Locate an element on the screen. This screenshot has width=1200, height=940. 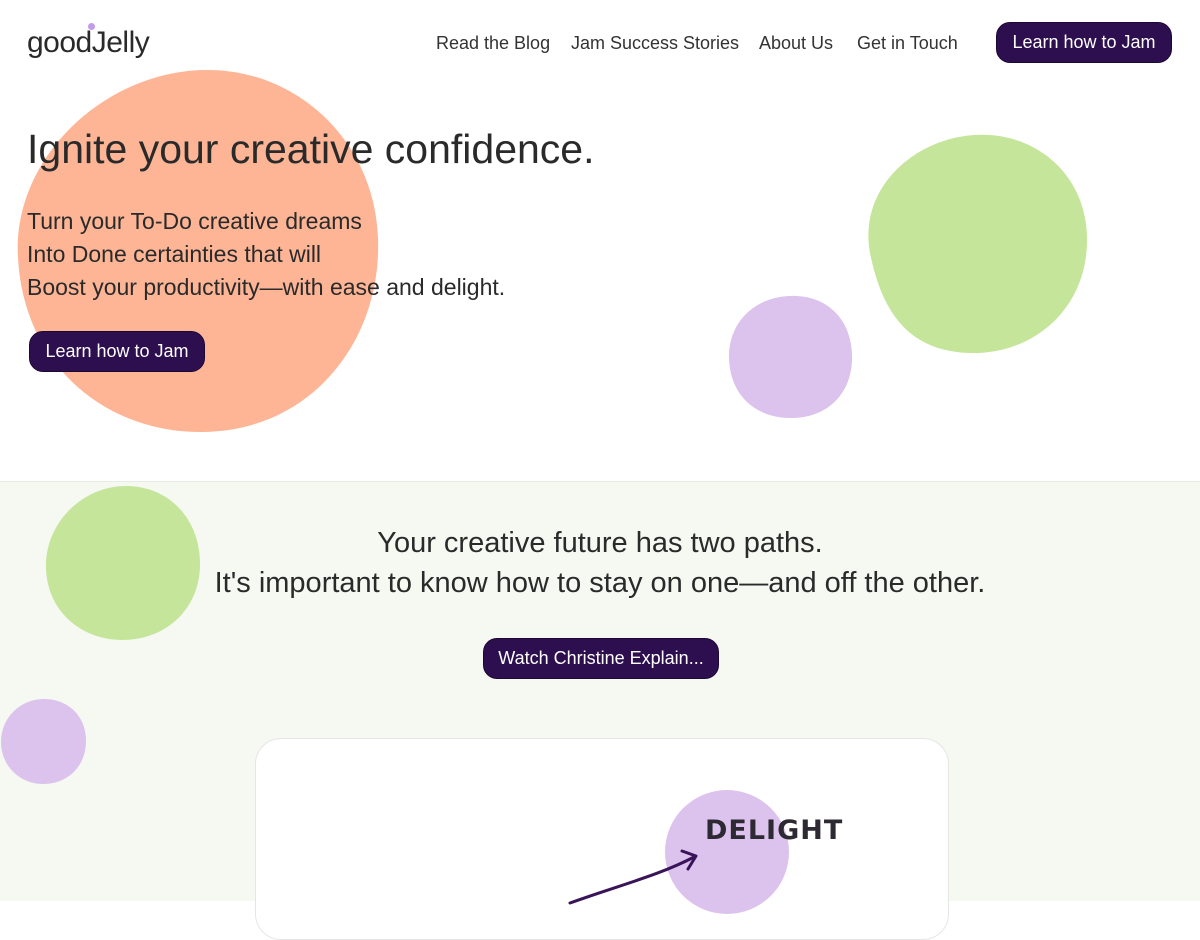
hero-learn-how-to-jam-button: Learn how to Jam is located at coordinates (117, 351).